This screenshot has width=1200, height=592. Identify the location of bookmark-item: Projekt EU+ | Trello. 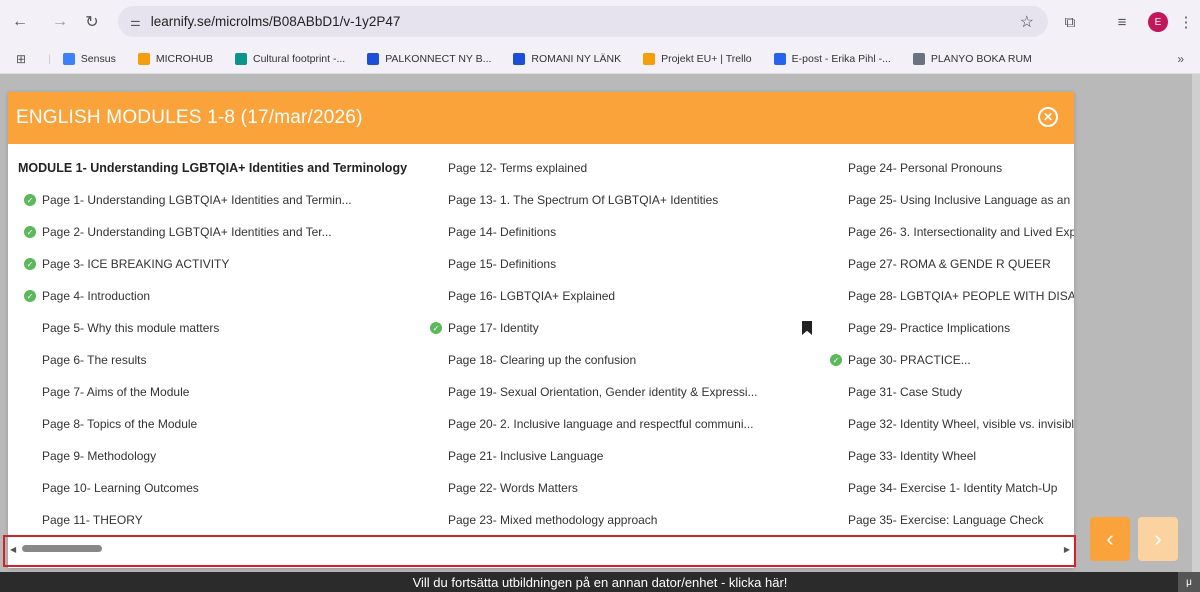
(697, 58).